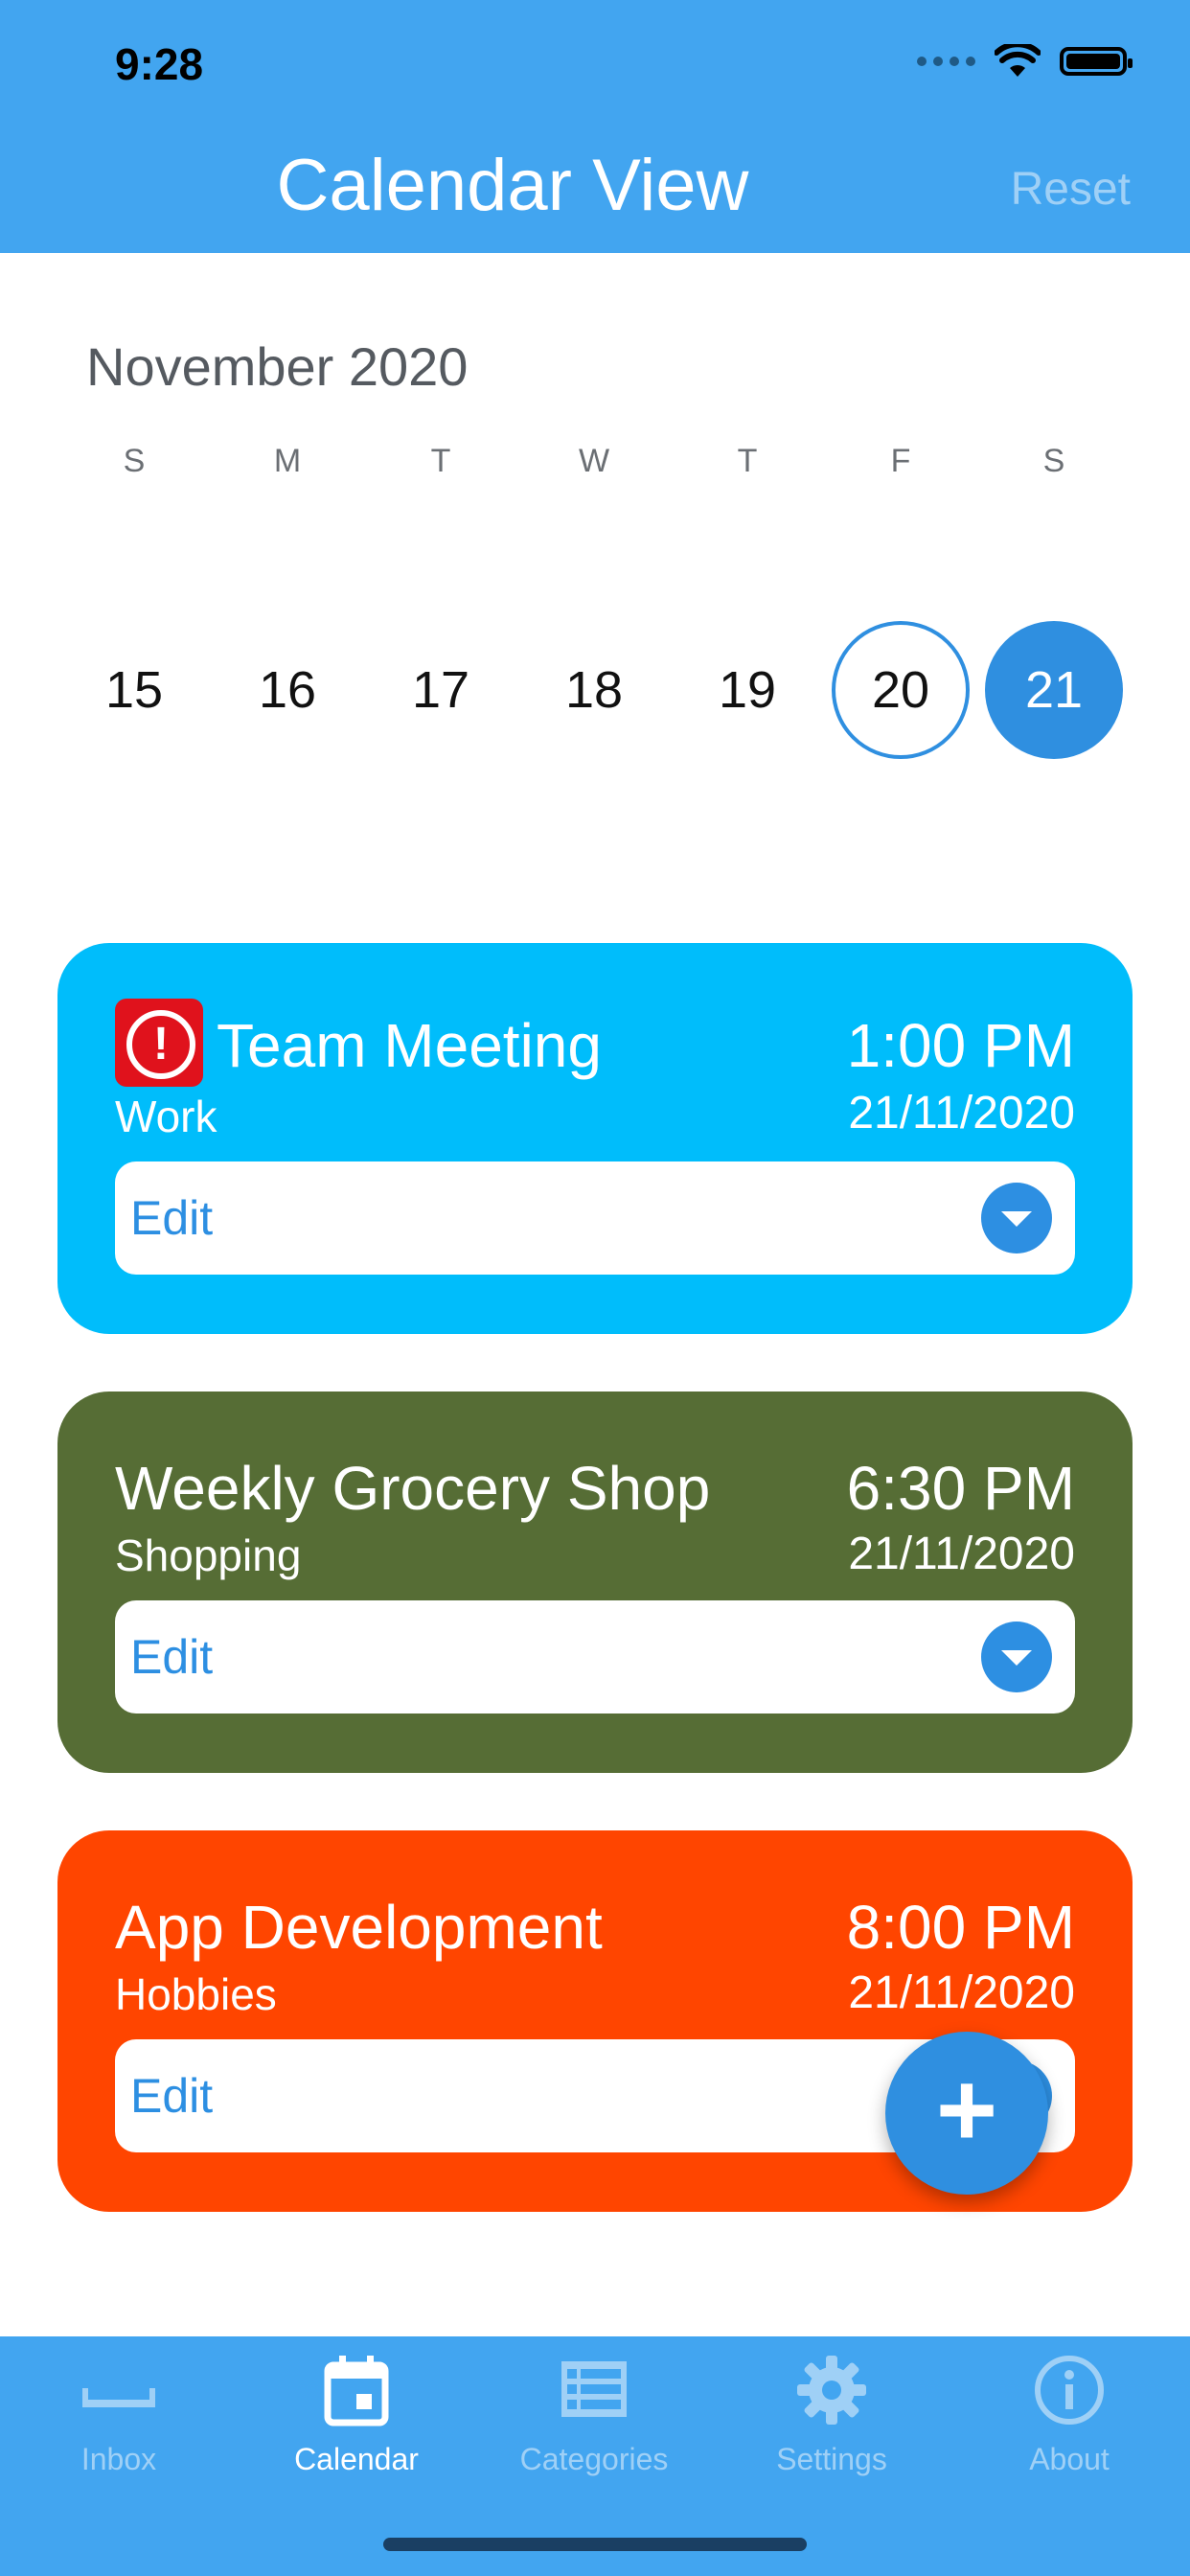 The image size is (1190, 2576). Describe the element at coordinates (287, 690) in the screenshot. I see `day-cell: 16` at that location.